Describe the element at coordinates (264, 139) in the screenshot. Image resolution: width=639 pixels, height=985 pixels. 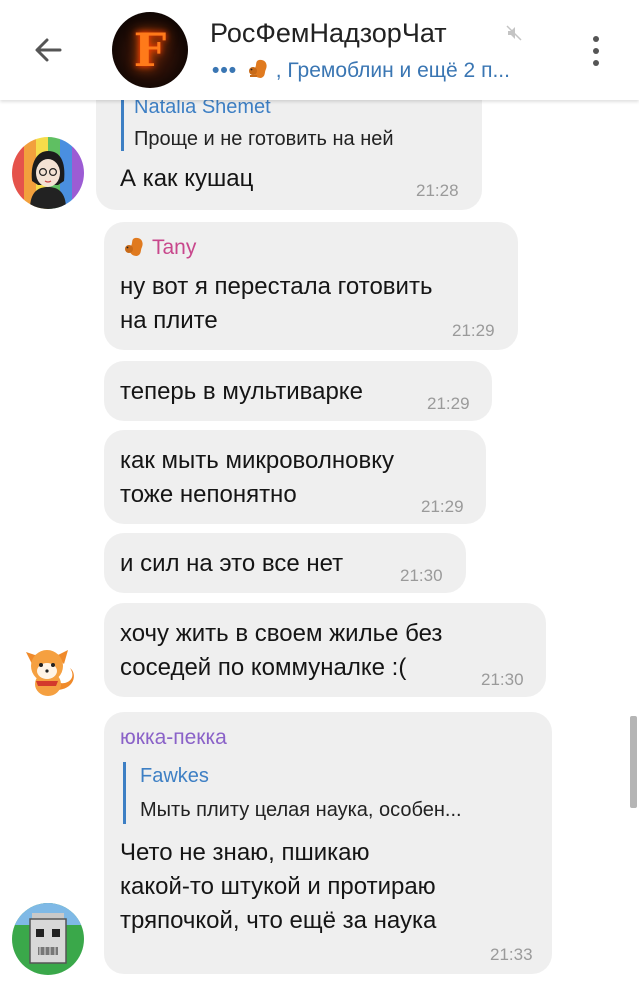
I see `reply-quote-text: Проще и не готовить на ней` at that location.